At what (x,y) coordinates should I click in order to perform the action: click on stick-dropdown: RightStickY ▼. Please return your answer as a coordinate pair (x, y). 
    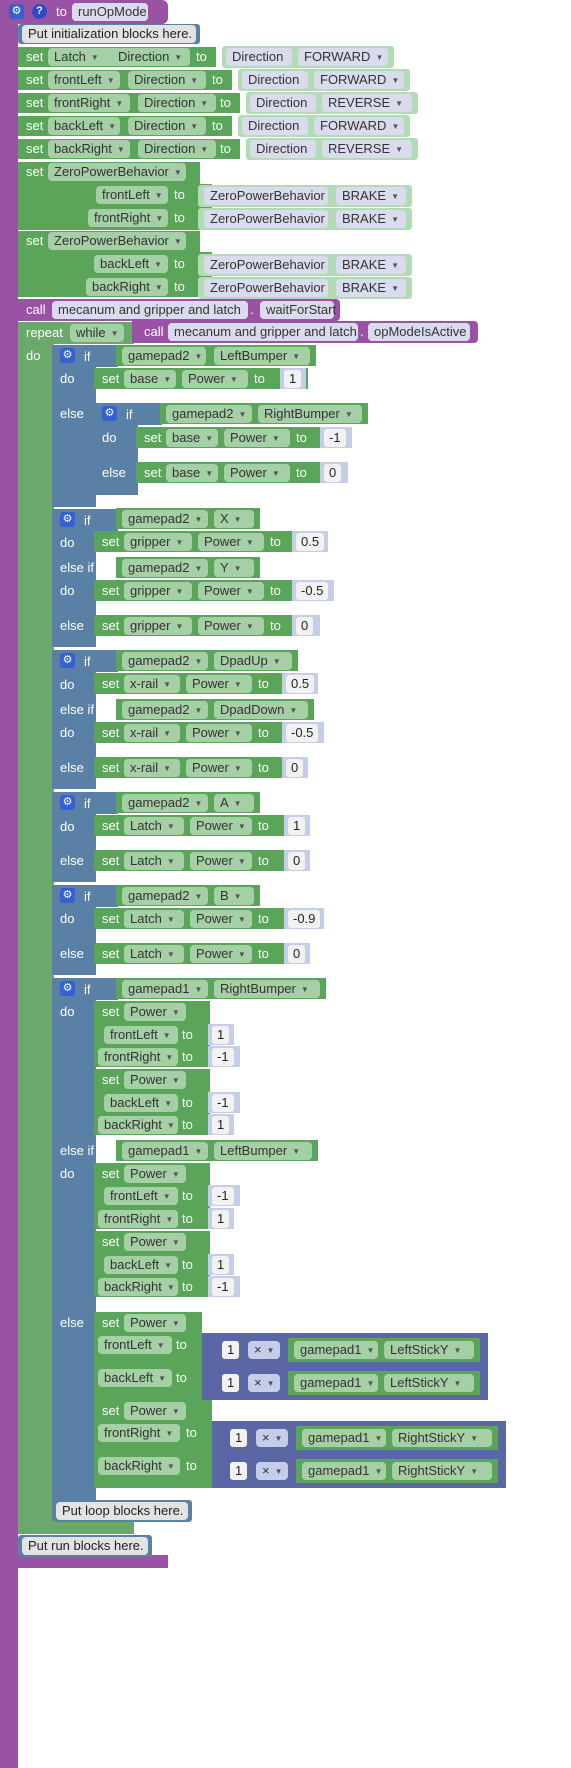
    Looking at the image, I should click on (442, 1438).